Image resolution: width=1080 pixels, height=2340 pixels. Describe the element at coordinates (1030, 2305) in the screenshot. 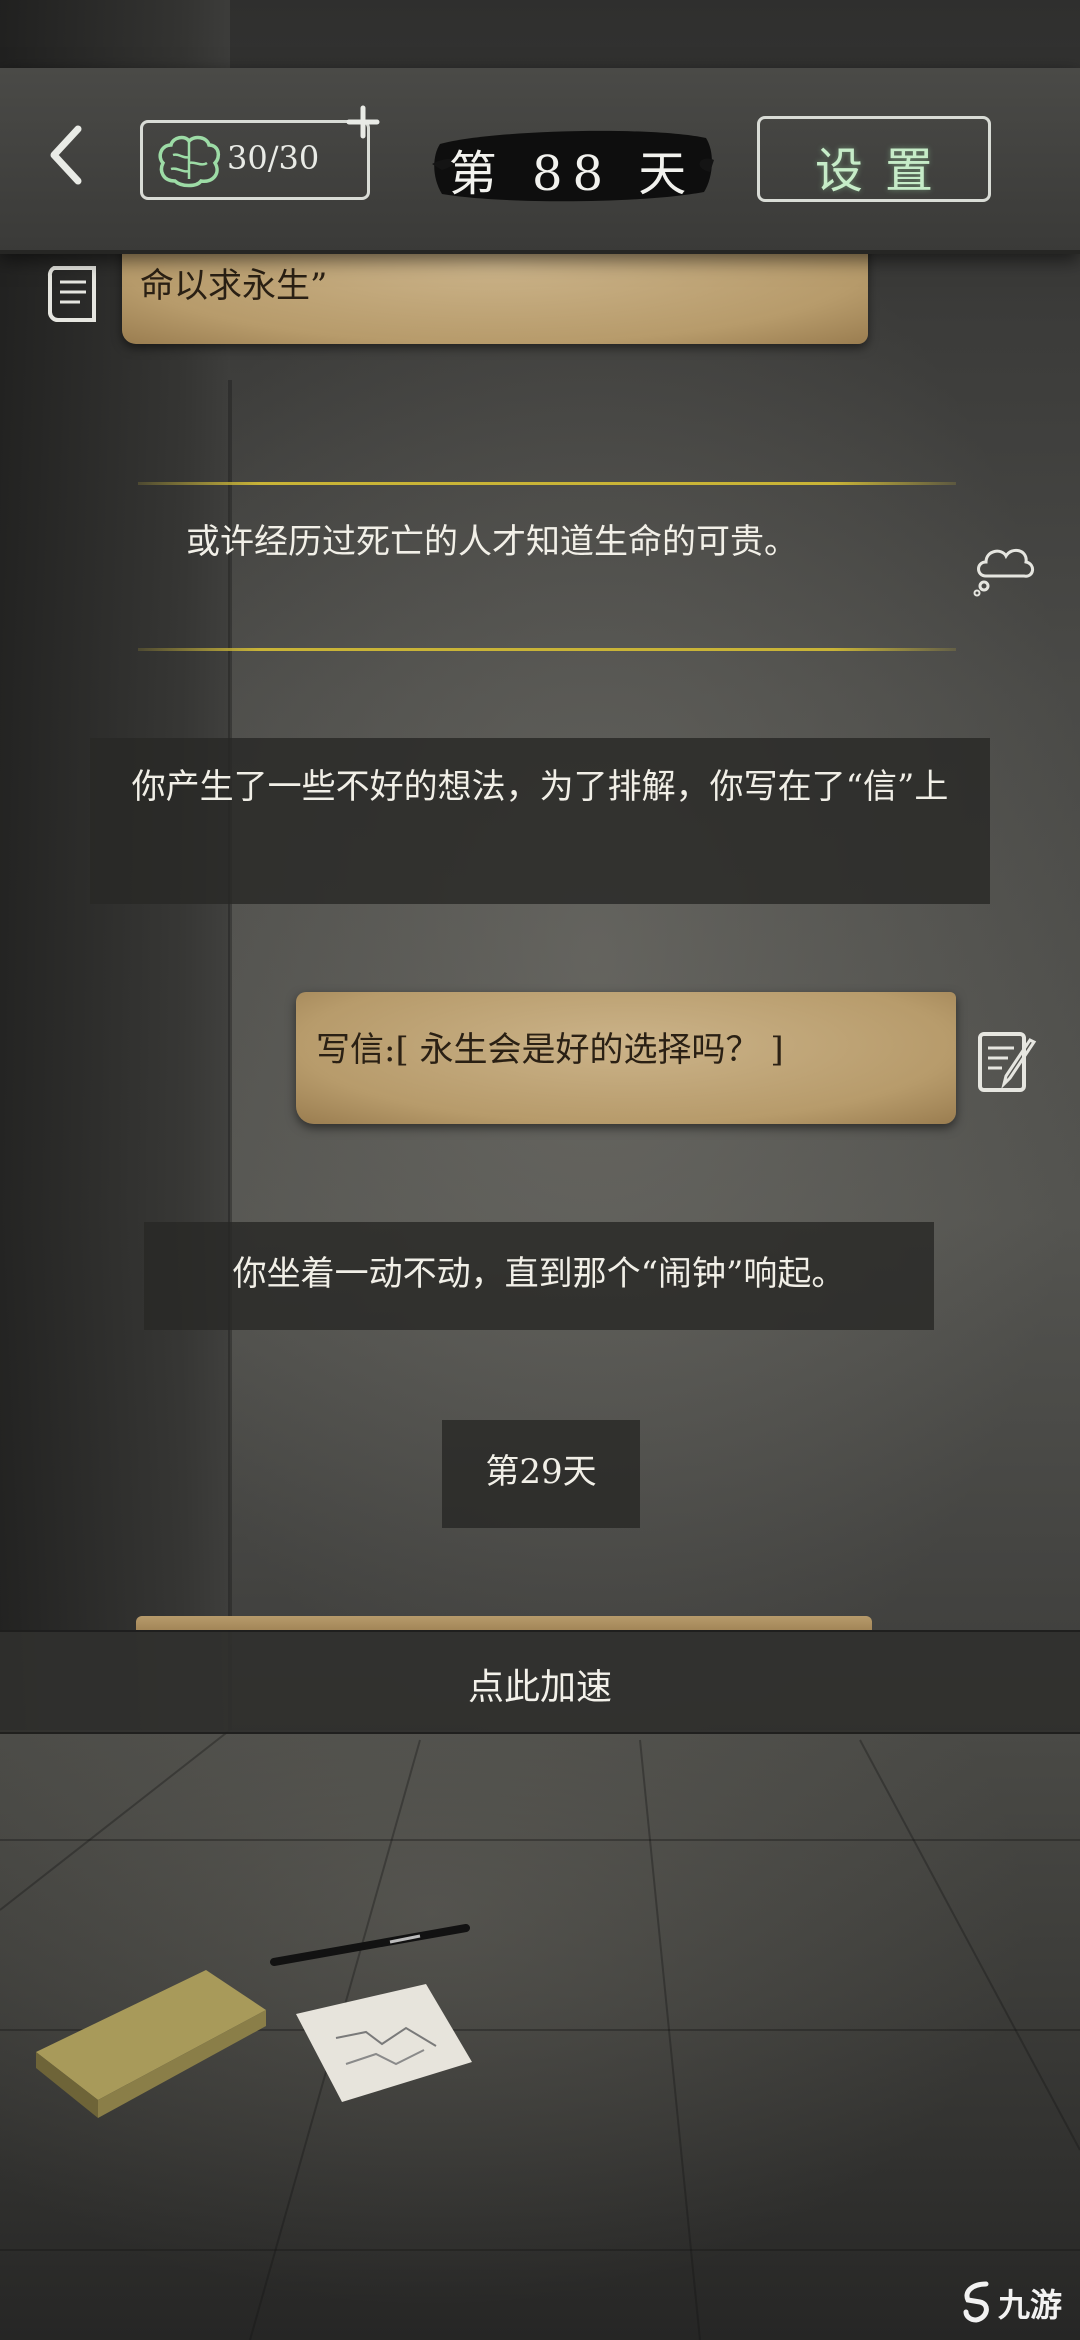

I see `watermark-text: 九游` at that location.